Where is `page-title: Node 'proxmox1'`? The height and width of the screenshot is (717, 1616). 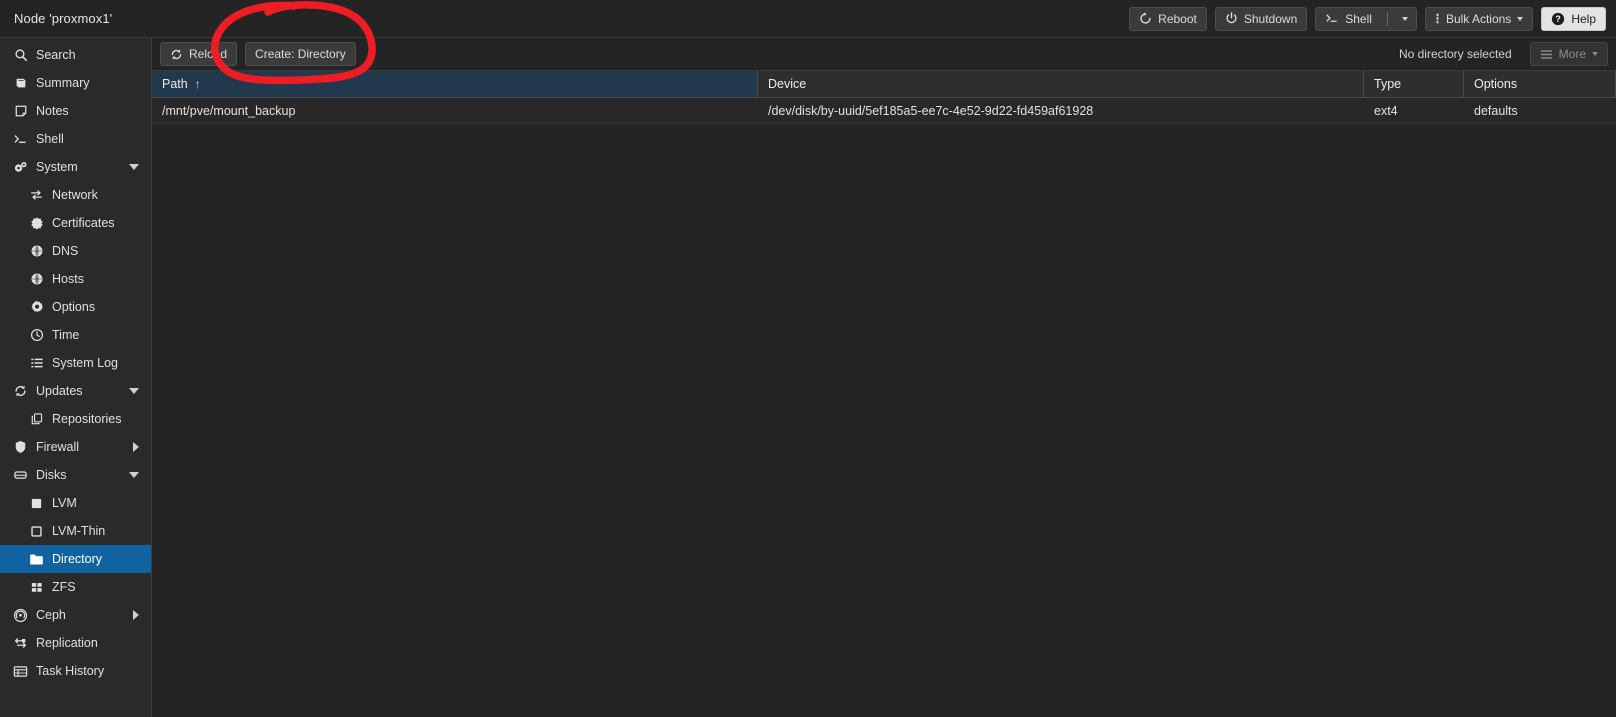 page-title: Node 'proxmox1' is located at coordinates (63, 18).